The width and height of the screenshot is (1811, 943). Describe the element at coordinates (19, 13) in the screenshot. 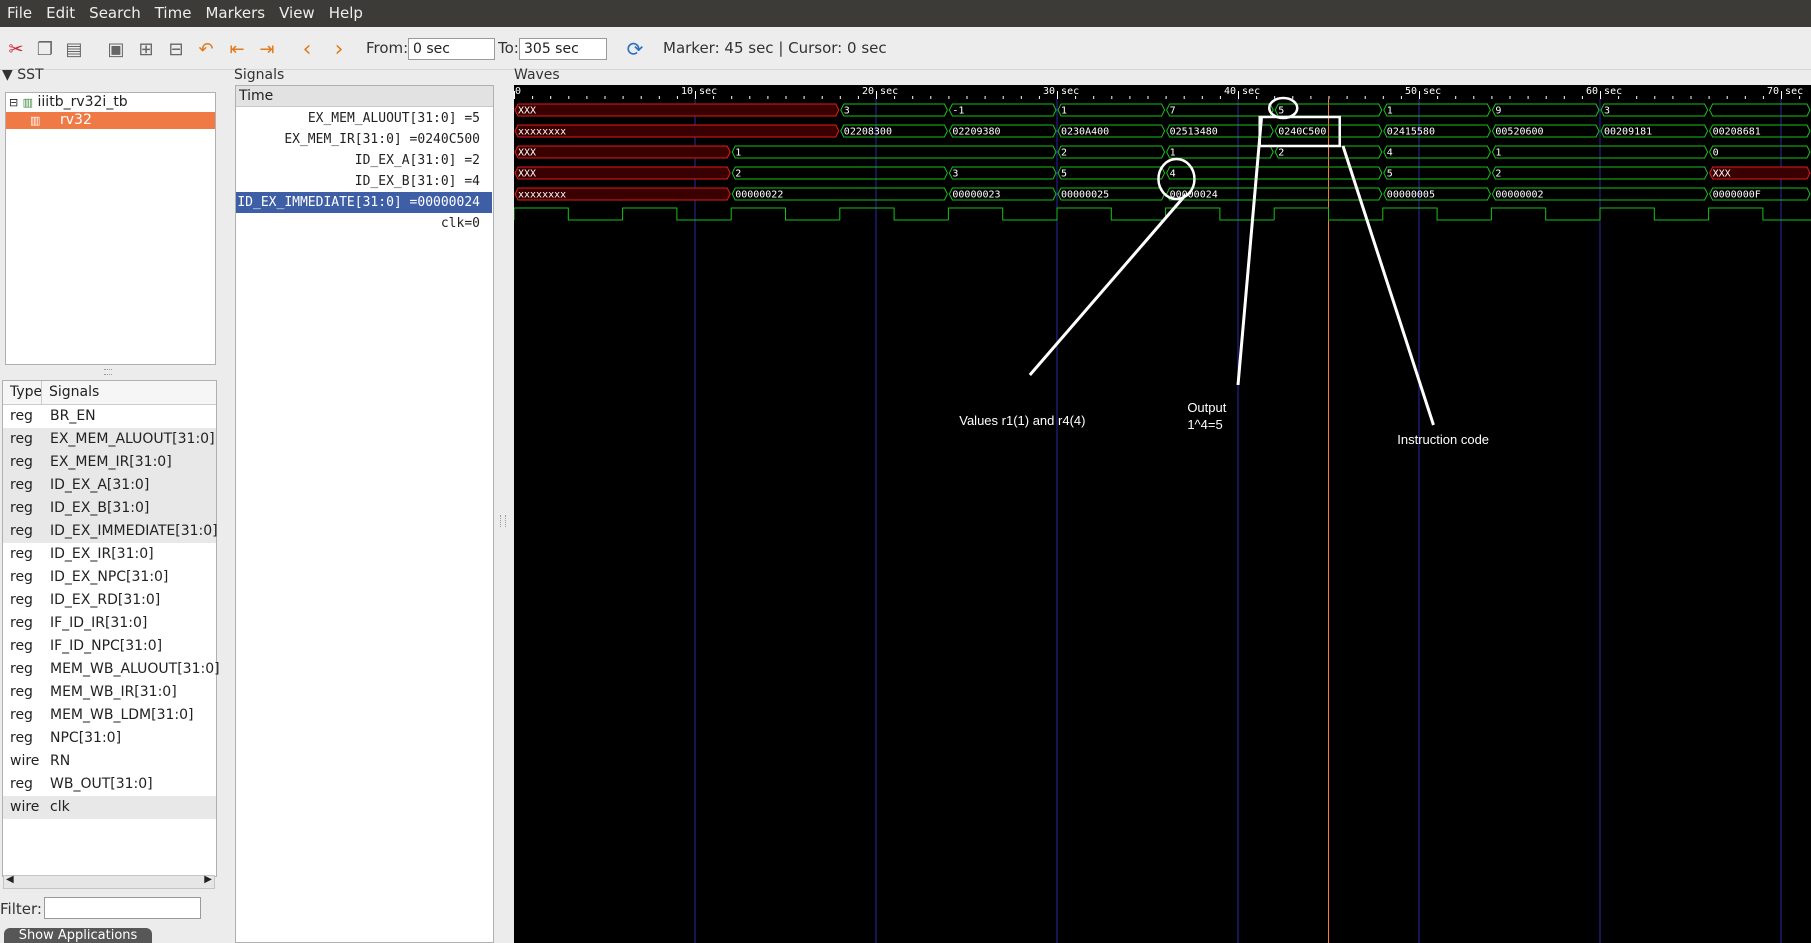

I see `menu-file: File` at that location.